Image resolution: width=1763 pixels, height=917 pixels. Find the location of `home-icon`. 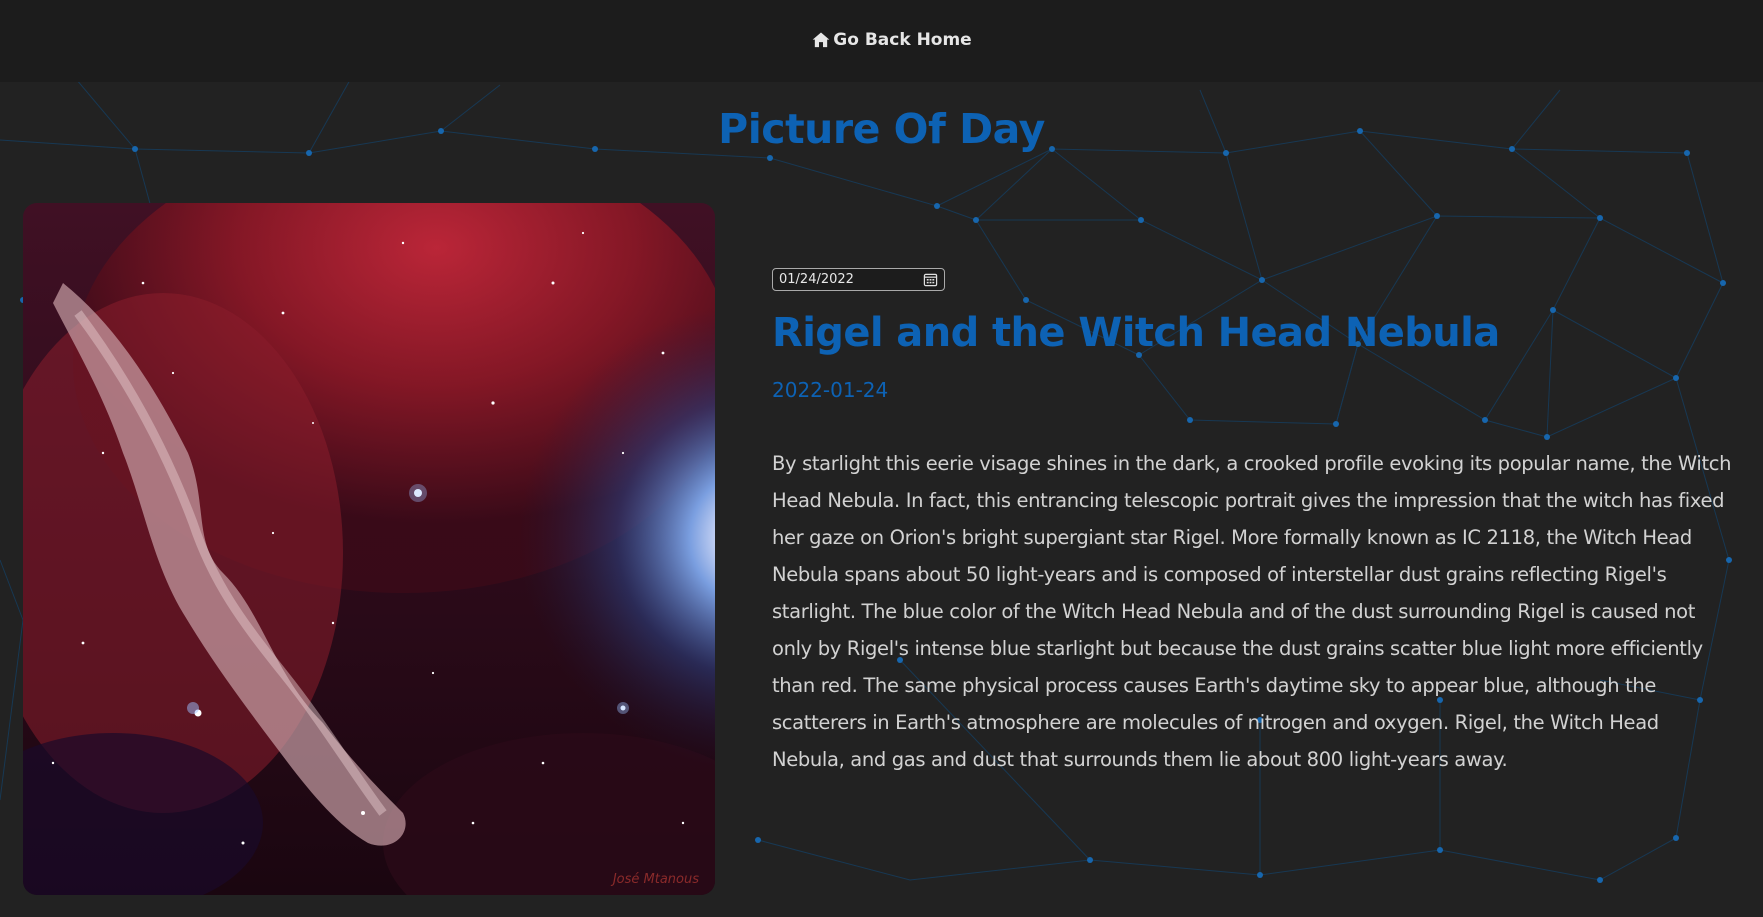

home-icon is located at coordinates (821, 40).